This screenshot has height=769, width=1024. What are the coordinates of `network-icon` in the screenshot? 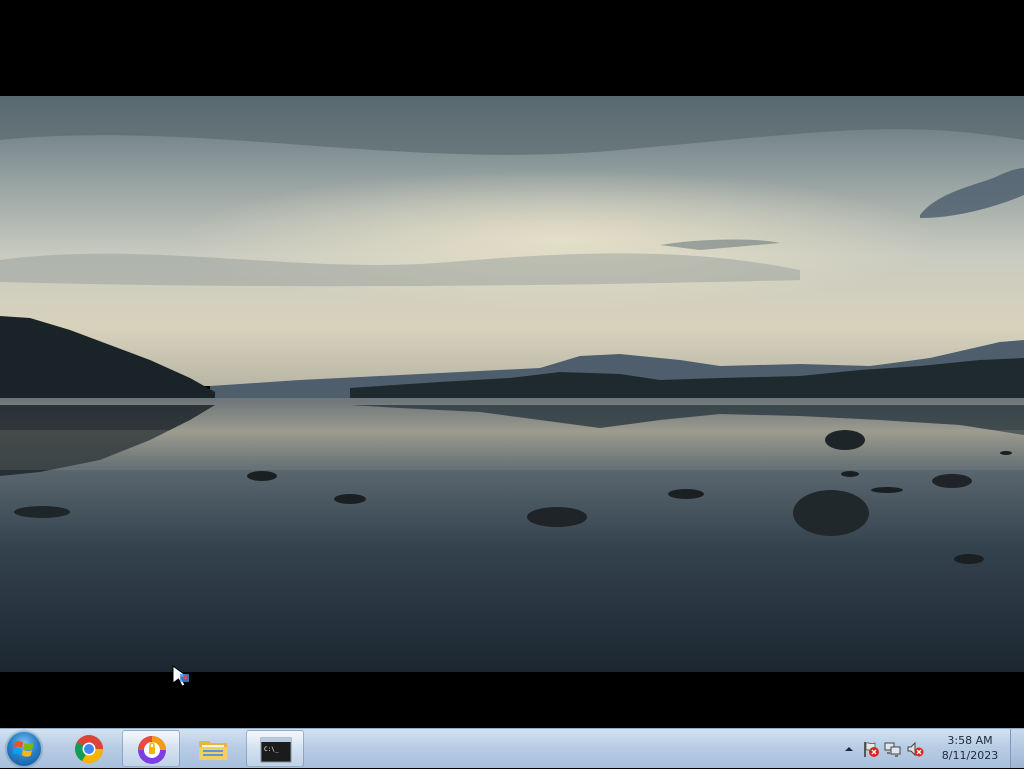 It's located at (893, 749).